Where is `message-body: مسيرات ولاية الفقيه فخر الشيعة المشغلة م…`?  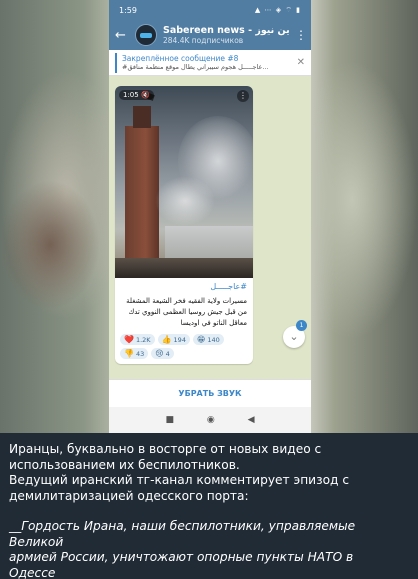 message-body: مسيرات ولاية الفقيه فخر الشيعة المشغلة م… is located at coordinates (186, 312).